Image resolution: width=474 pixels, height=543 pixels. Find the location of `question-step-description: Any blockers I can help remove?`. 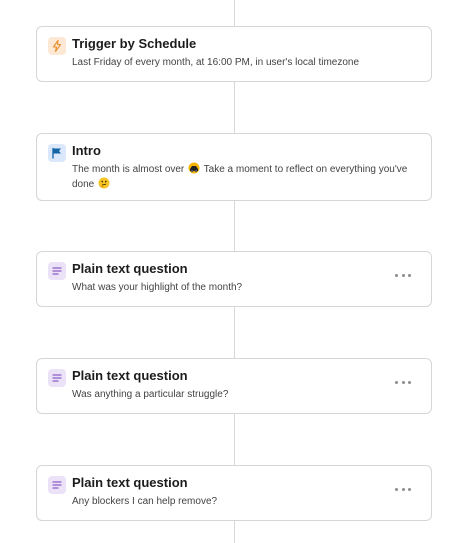

question-step-description: Any blockers I can help remove? is located at coordinates (145, 501).